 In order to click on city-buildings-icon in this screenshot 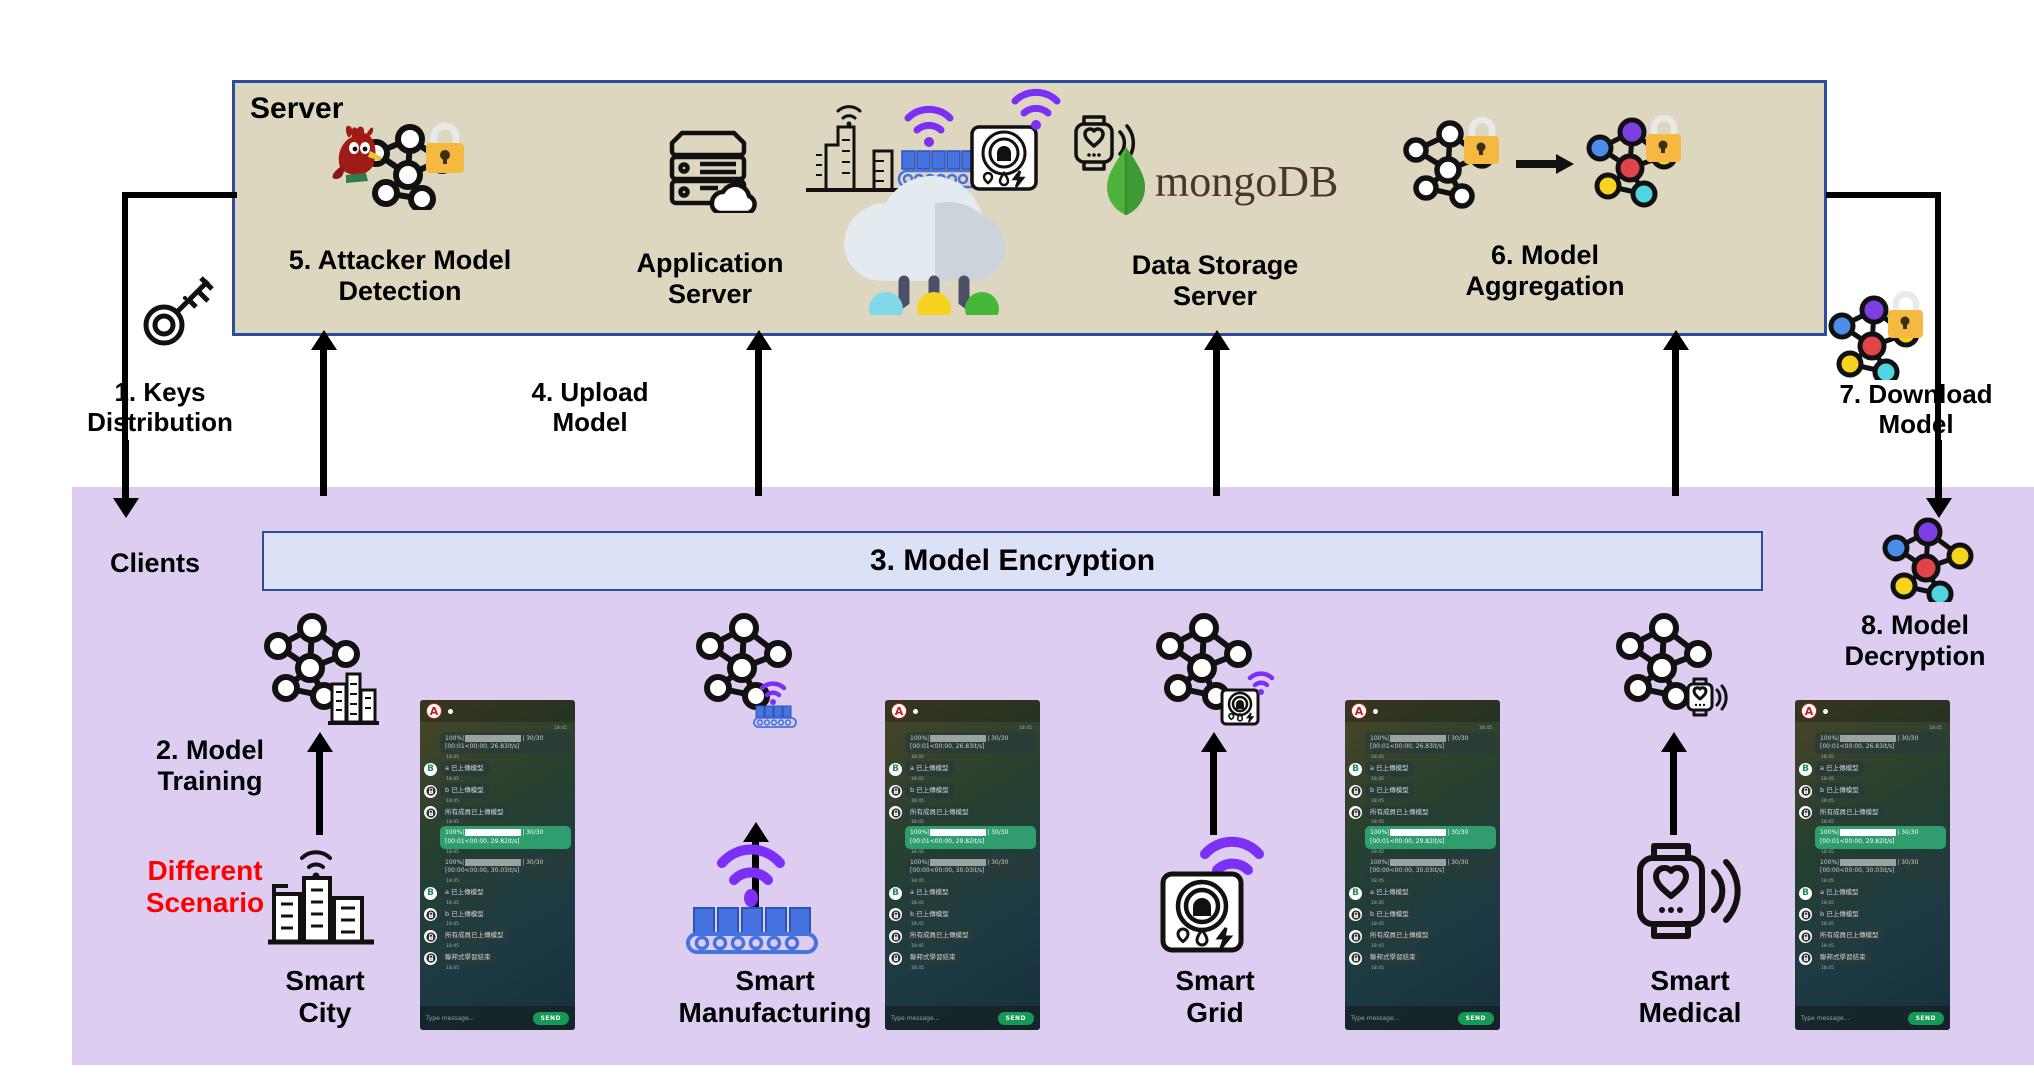, I will do `click(321, 897)`.